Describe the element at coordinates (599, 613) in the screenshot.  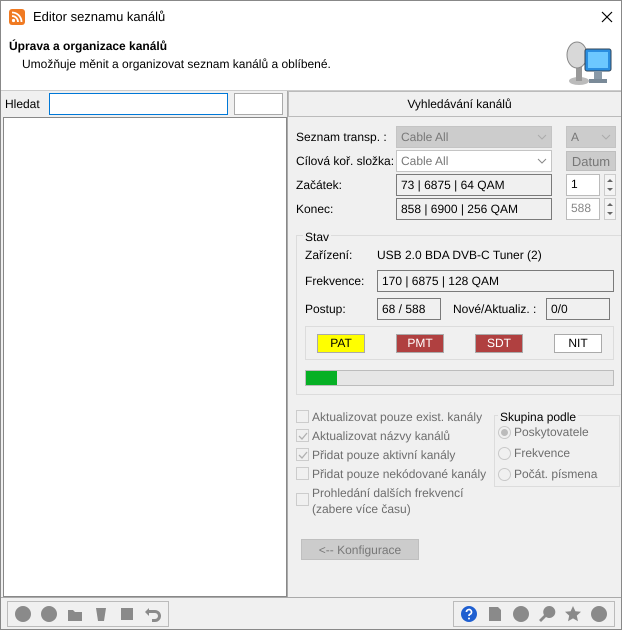
I see `circle-icon` at that location.